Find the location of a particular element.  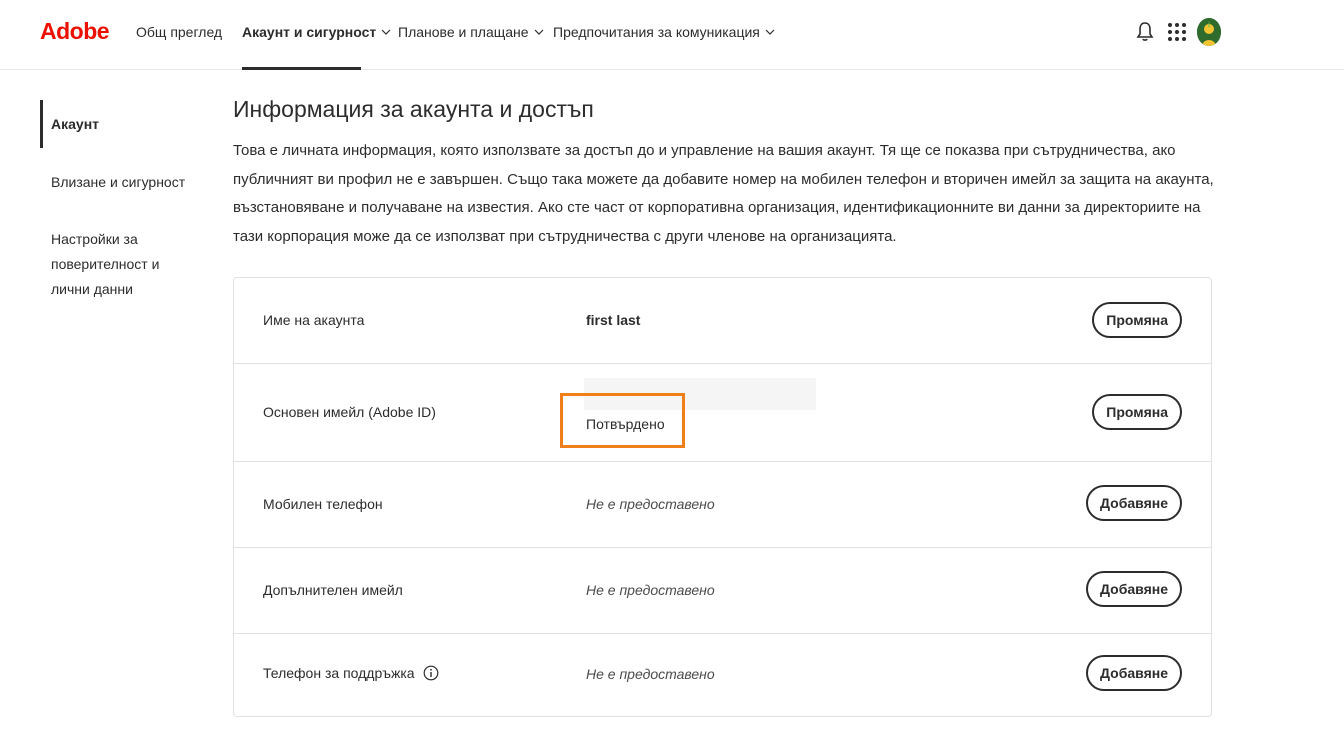

avatar is located at coordinates (1209, 32).